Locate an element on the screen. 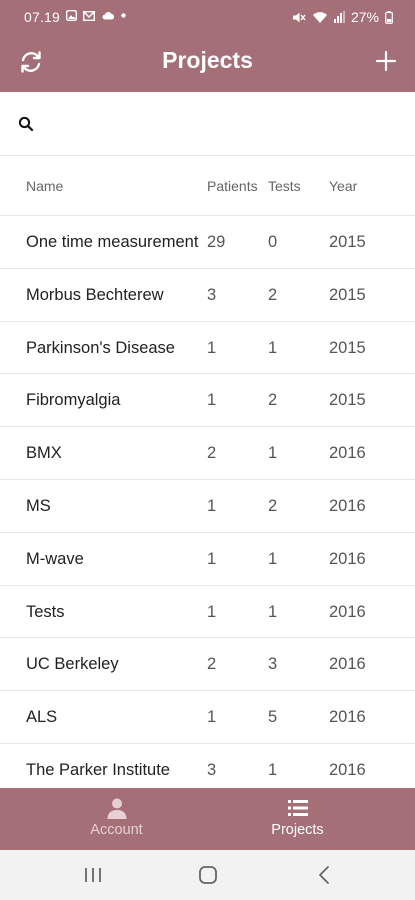  table-row: One time measurement 29 0 2015 is located at coordinates (207, 242).